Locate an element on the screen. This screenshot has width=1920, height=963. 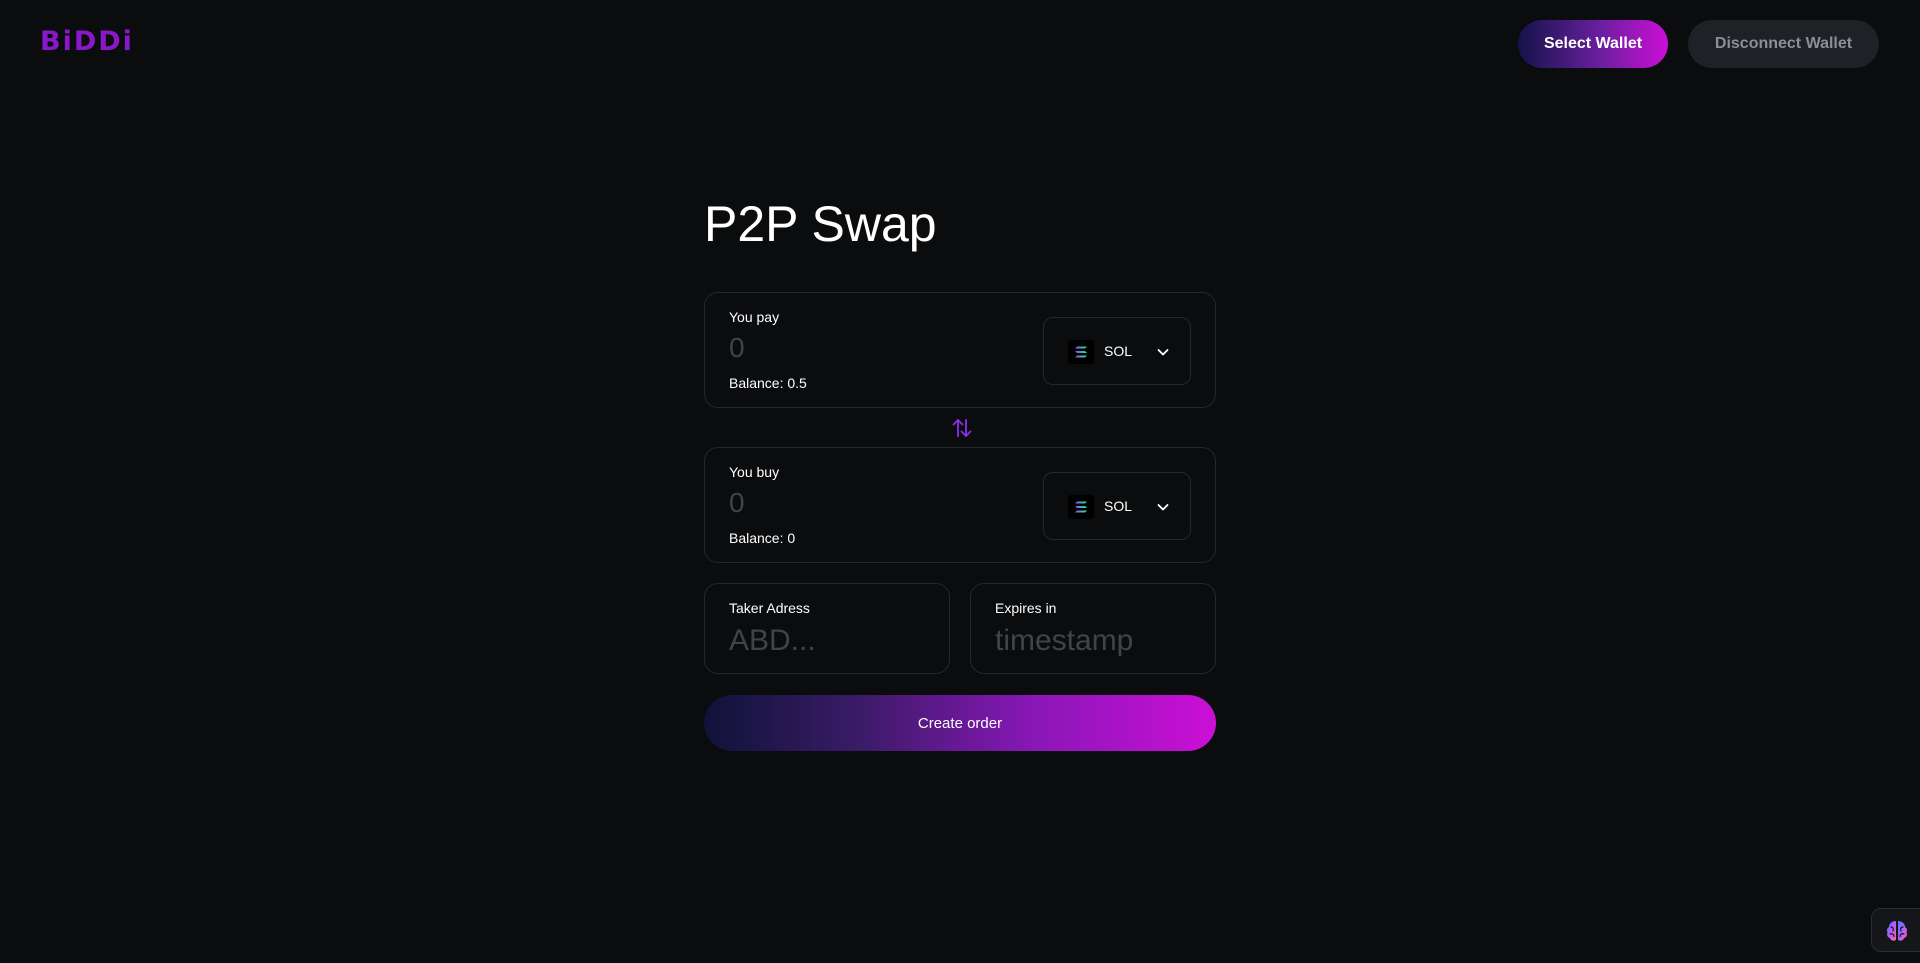
floating-widget-button is located at coordinates (1895, 930).